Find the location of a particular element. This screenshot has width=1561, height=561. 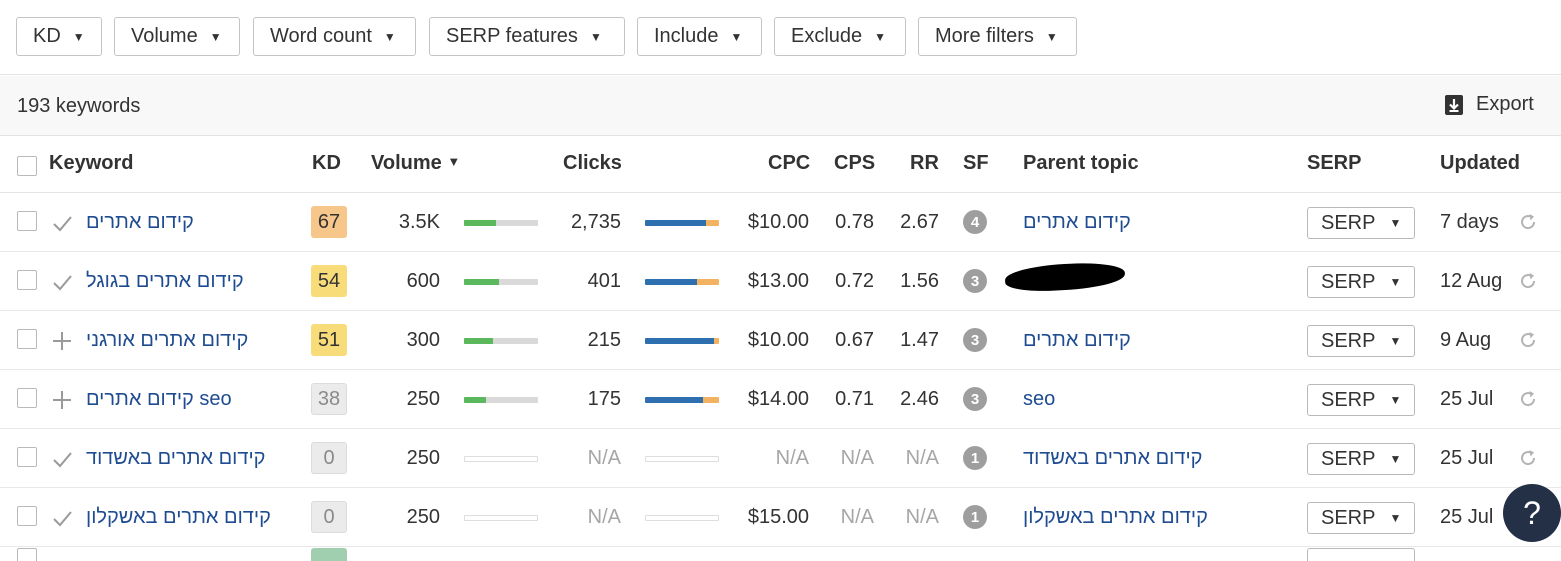

column-header-volume: Volume ▼ is located at coordinates (415, 163).